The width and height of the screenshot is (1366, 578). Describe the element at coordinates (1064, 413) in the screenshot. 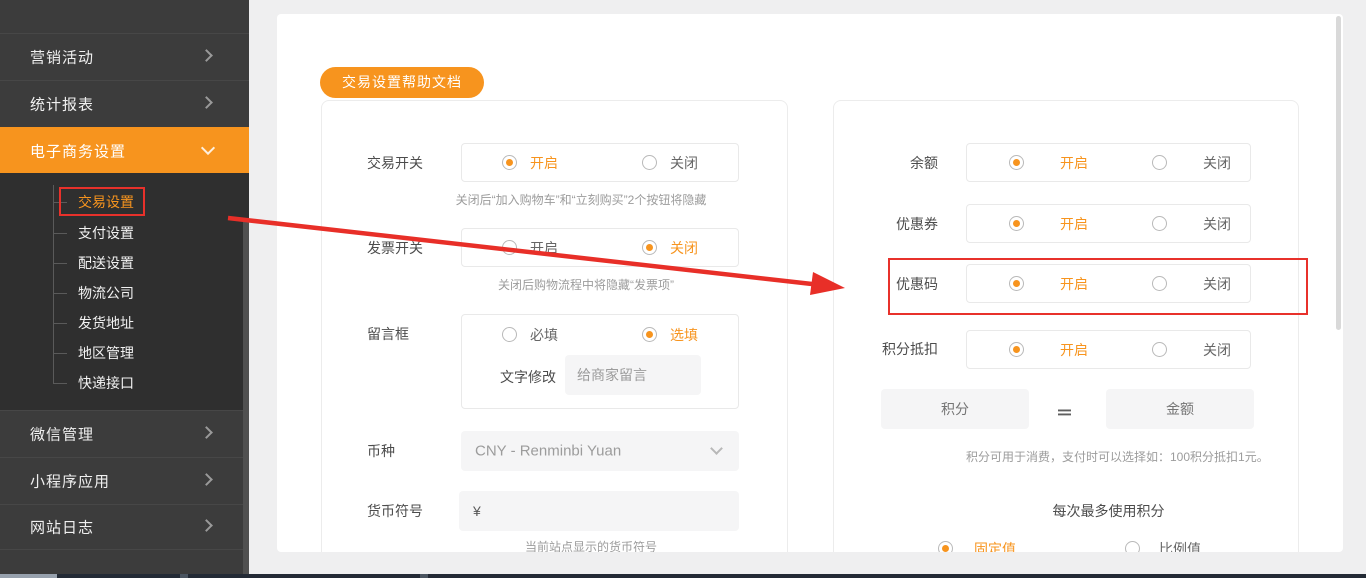

I see `equals-sign: ＝` at that location.